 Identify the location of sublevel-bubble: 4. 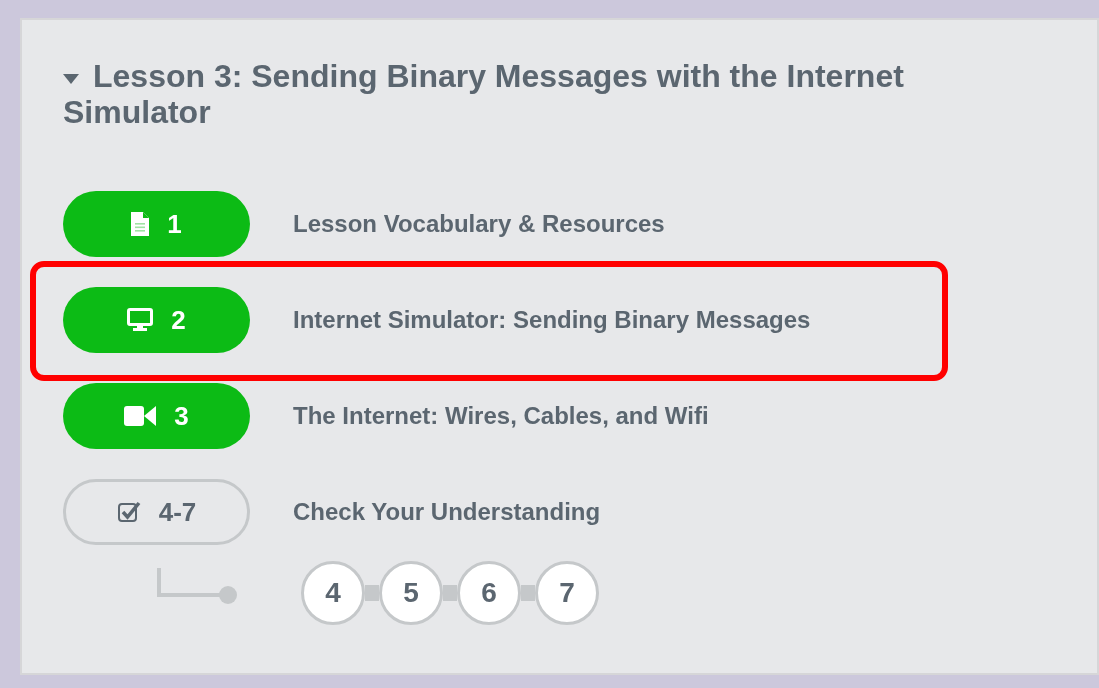
(333, 593).